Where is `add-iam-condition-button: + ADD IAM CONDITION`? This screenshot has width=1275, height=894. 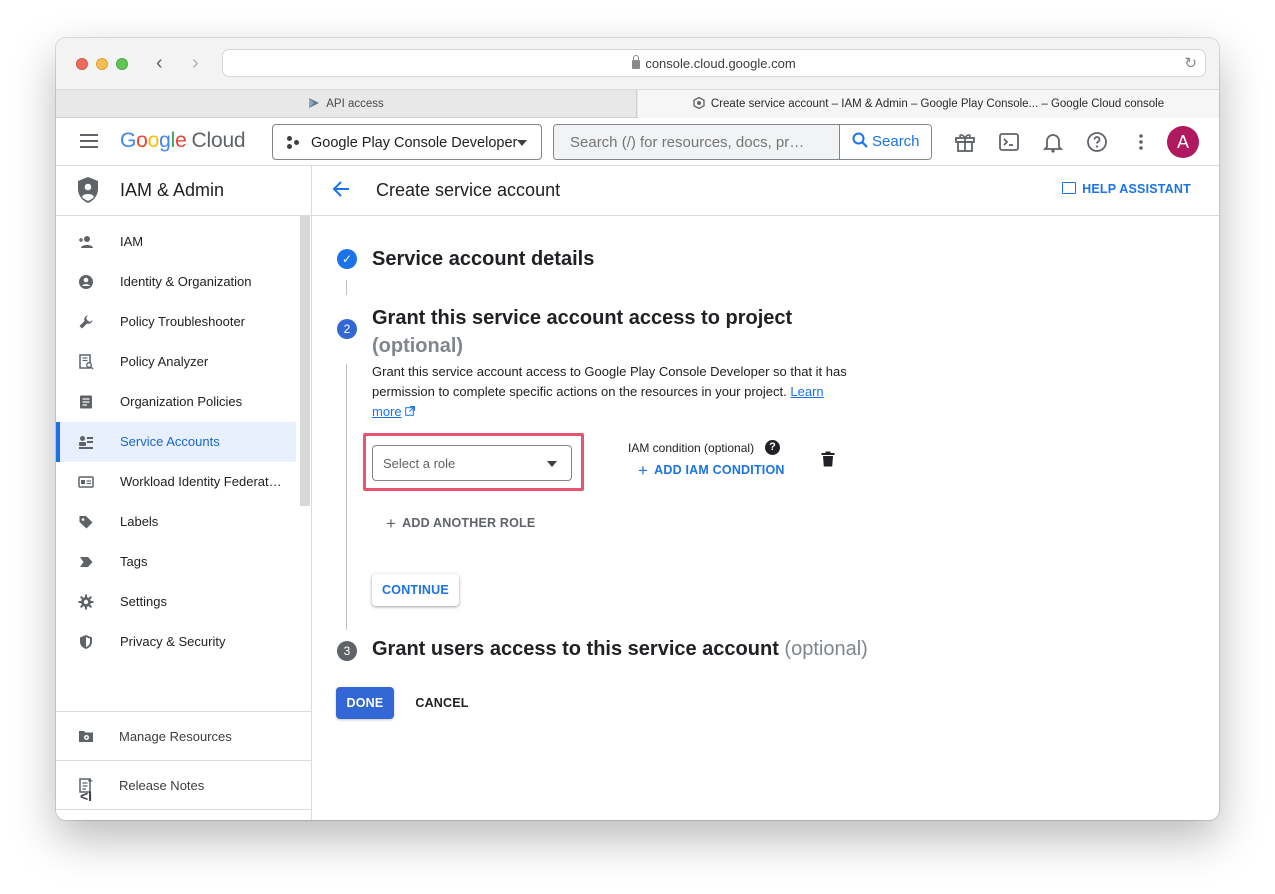 add-iam-condition-button: + ADD IAM CONDITION is located at coordinates (711, 471).